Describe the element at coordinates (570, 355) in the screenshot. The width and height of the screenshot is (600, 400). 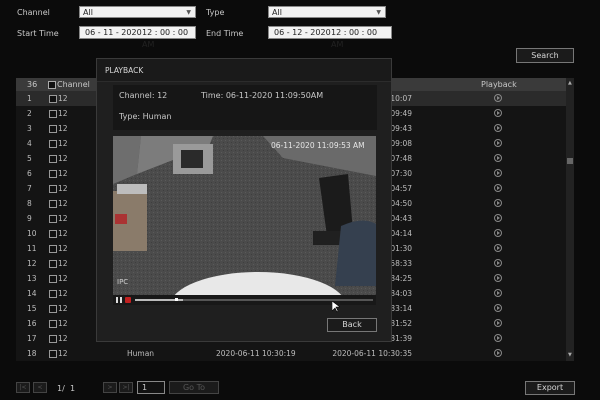
I see `scroll-down-icon: ▼` at that location.